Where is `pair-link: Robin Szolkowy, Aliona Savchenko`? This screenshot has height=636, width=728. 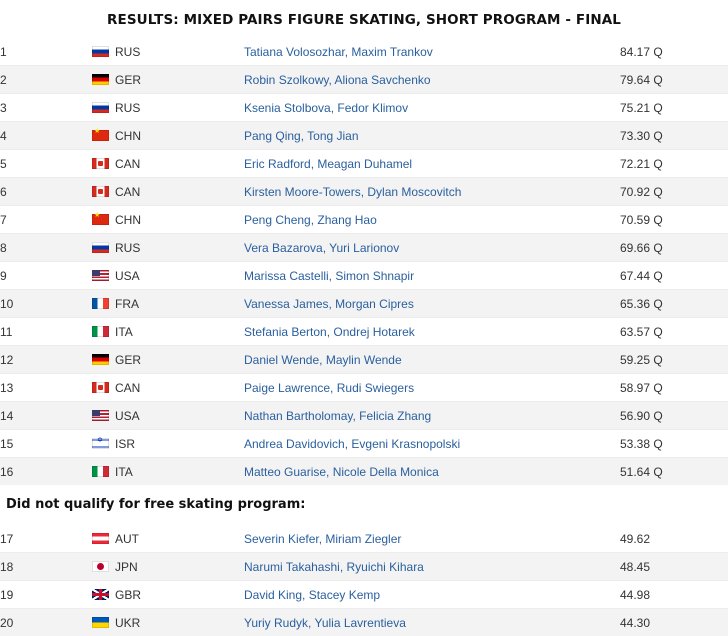 pair-link: Robin Szolkowy, Aliona Savchenko is located at coordinates (337, 80).